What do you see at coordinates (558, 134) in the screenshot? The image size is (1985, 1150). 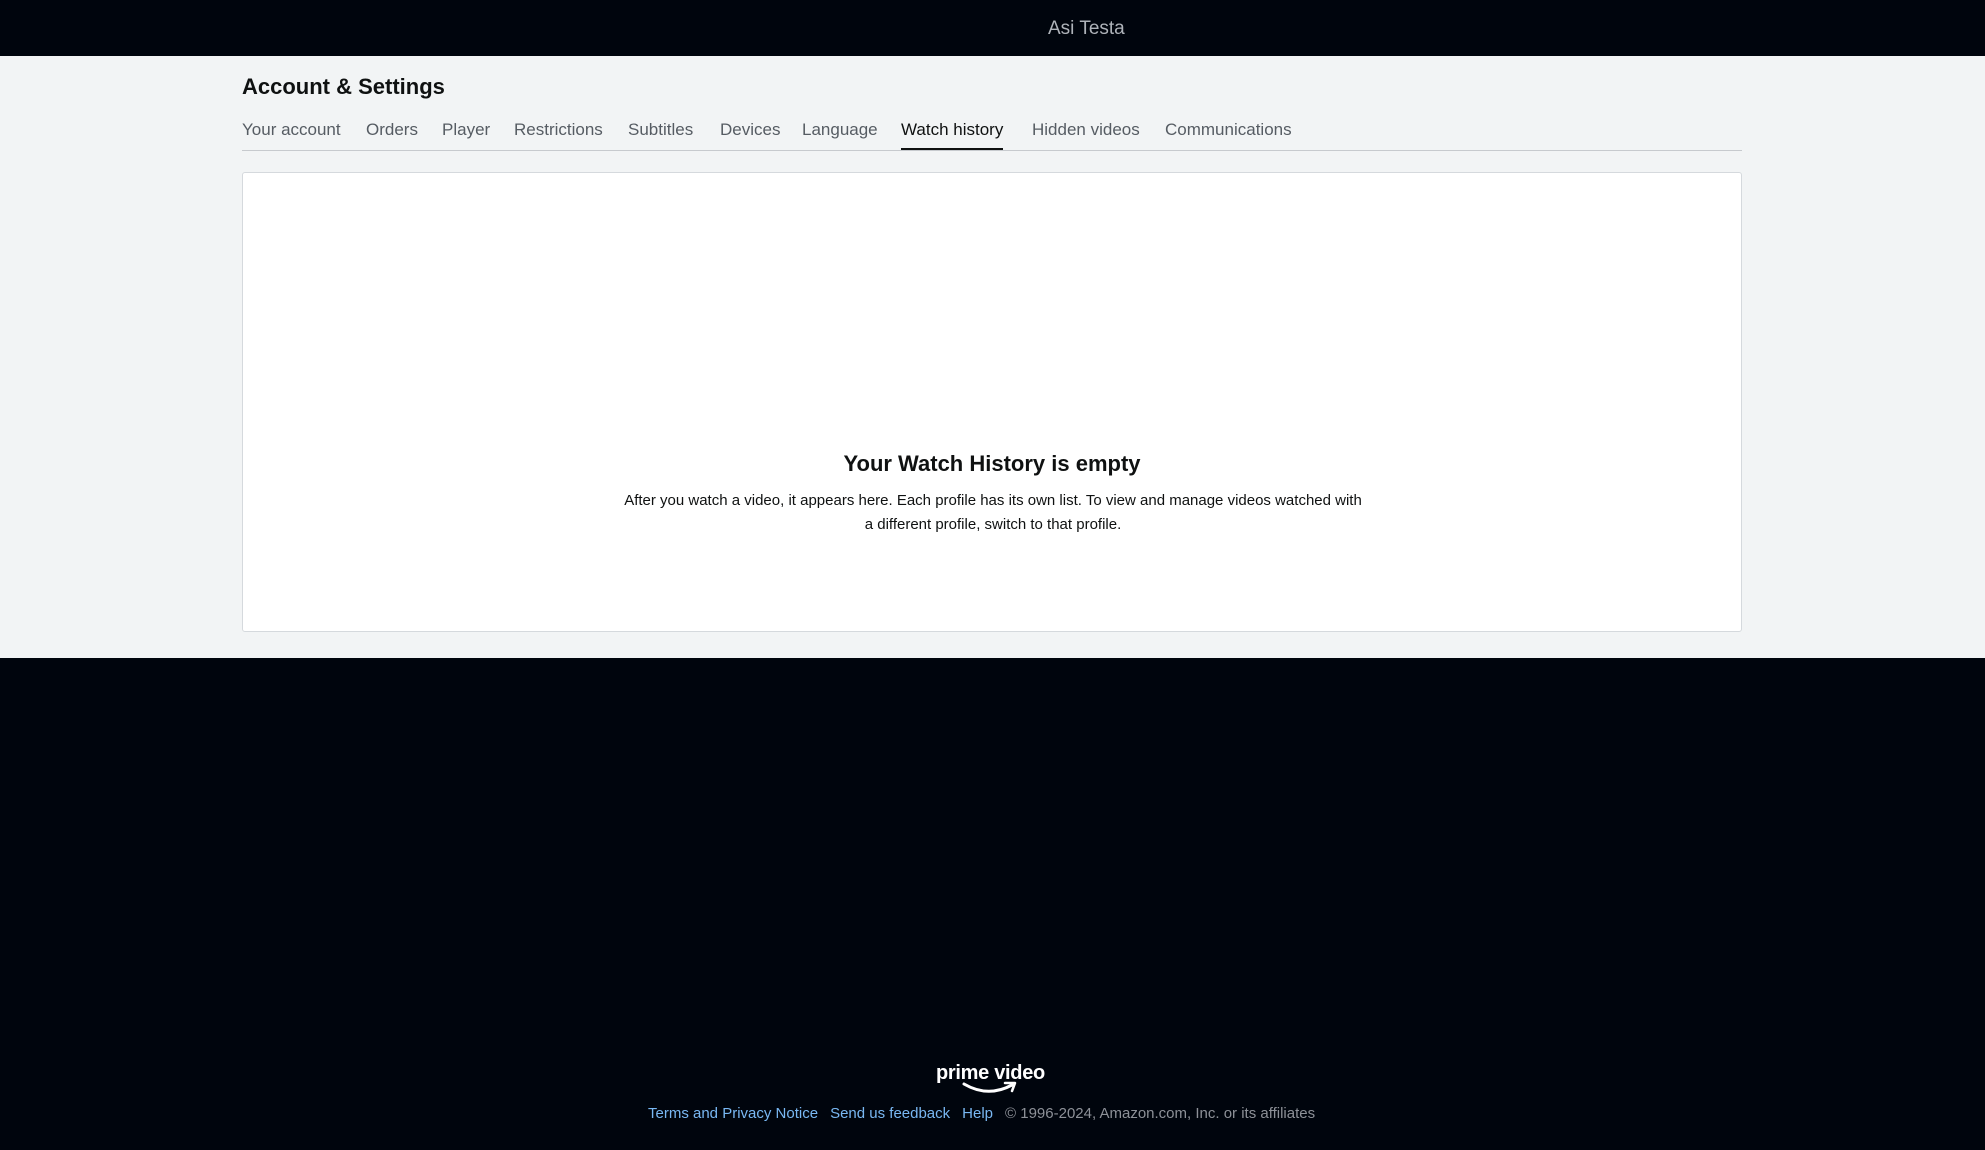 I see `tab-restrictions: Restrictions` at bounding box center [558, 134].